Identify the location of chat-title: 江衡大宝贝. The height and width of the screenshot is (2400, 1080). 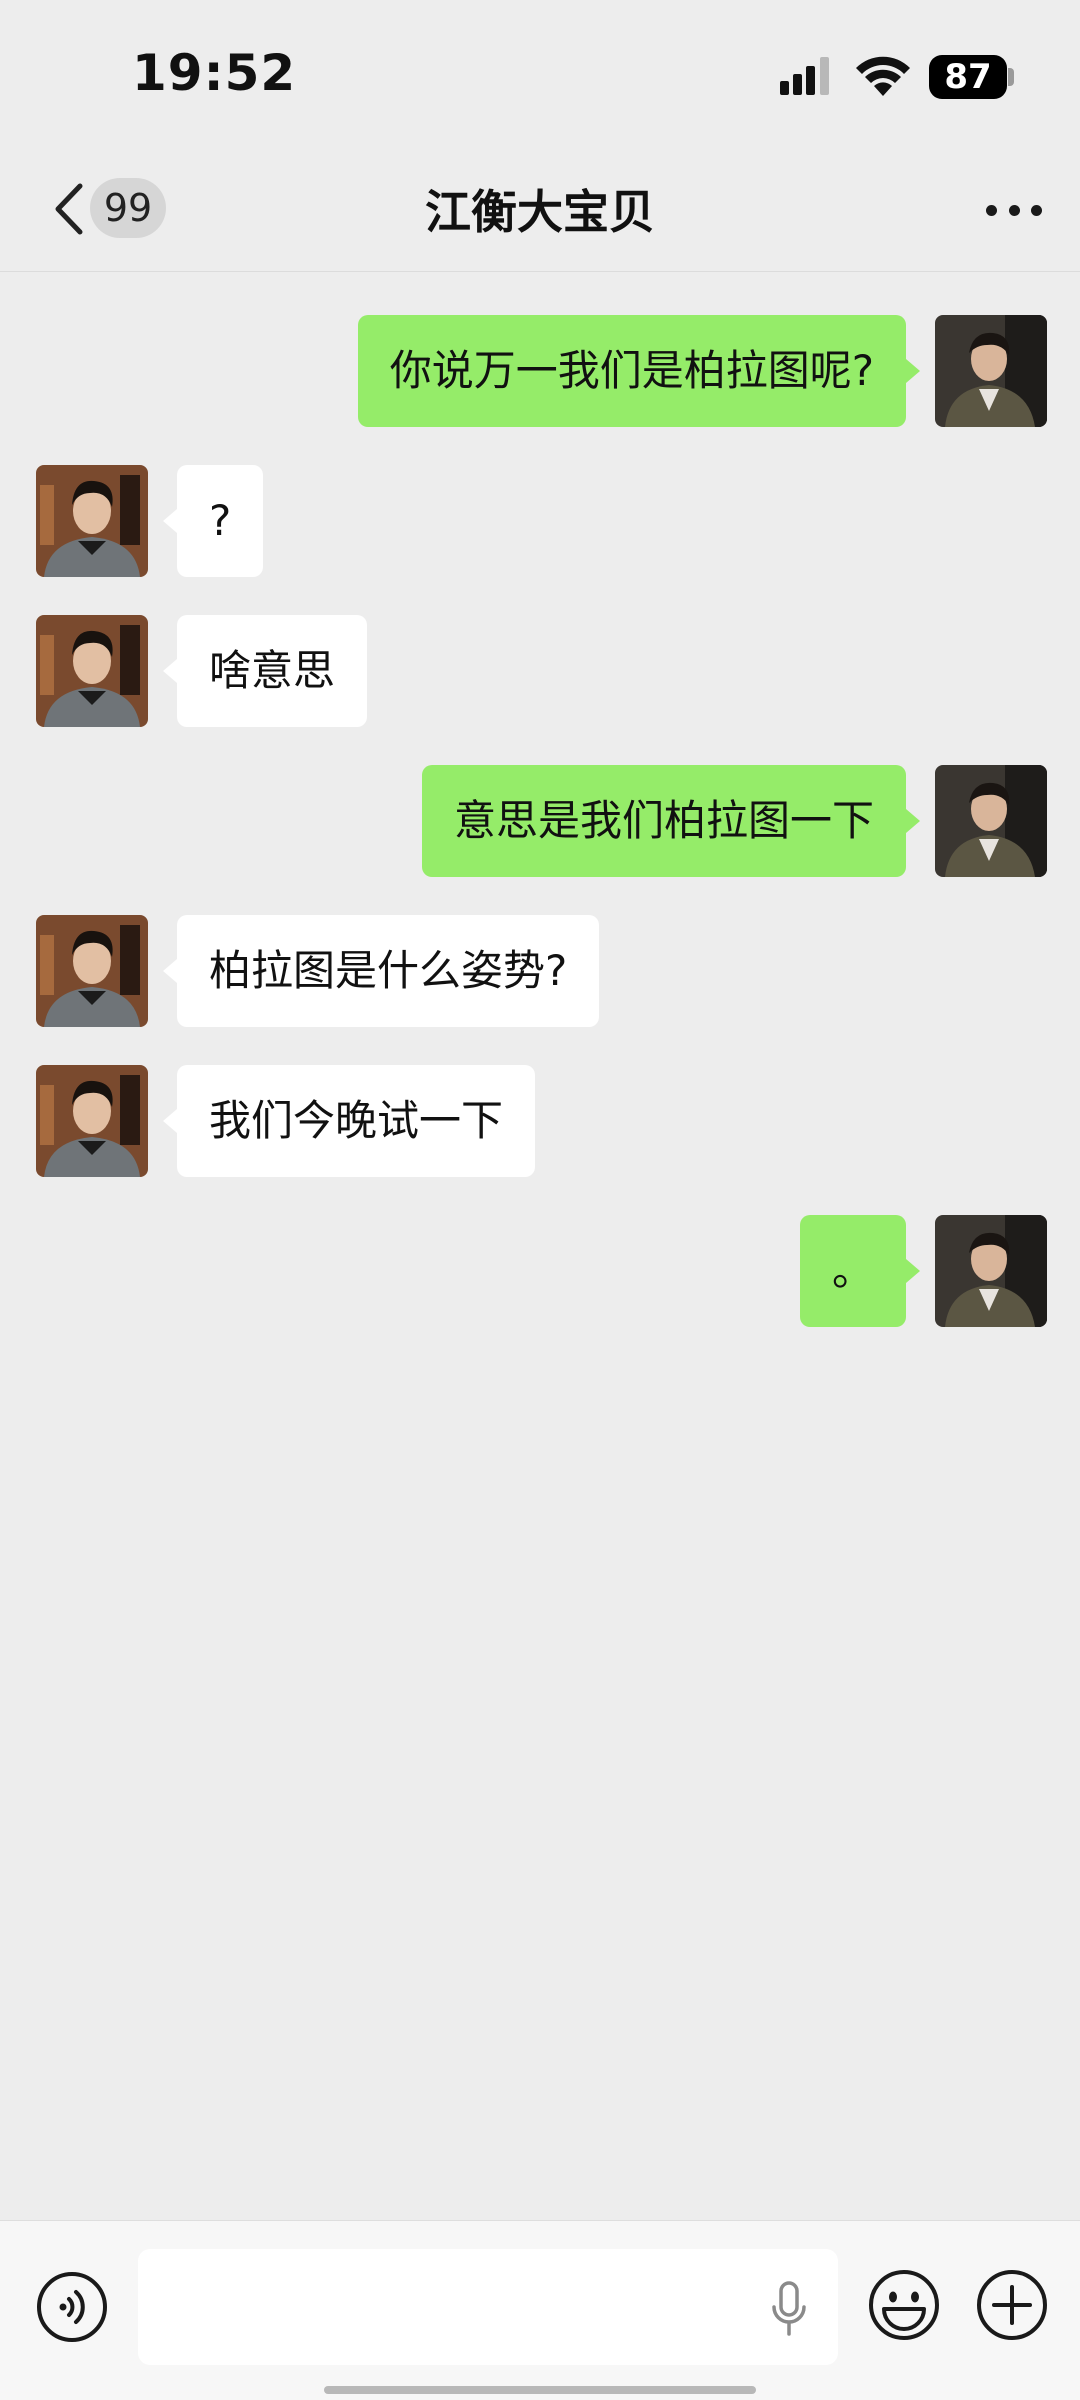
(540, 212).